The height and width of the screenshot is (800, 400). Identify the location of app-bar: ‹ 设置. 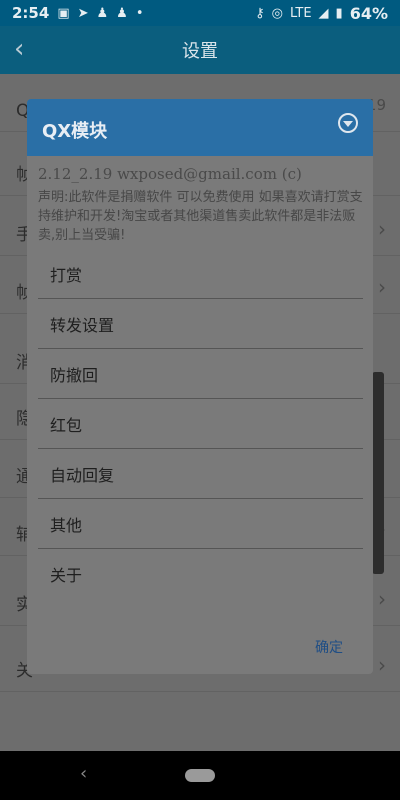
(200, 50).